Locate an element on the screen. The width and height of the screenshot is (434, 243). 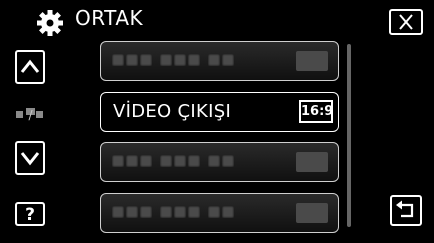
menu-item-label: VİDEO ÇIKIŞI is located at coordinates (172, 111).